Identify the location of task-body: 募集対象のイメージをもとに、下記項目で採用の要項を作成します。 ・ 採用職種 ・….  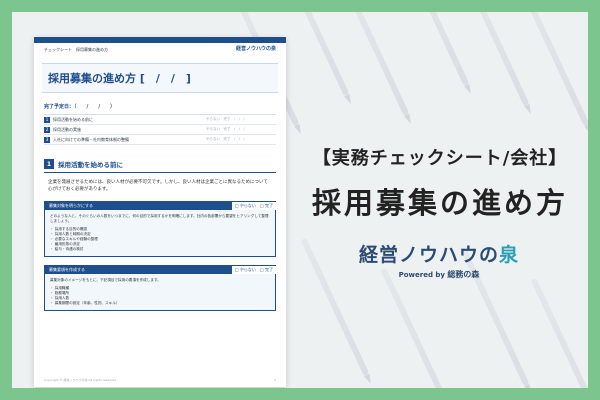
(160, 292).